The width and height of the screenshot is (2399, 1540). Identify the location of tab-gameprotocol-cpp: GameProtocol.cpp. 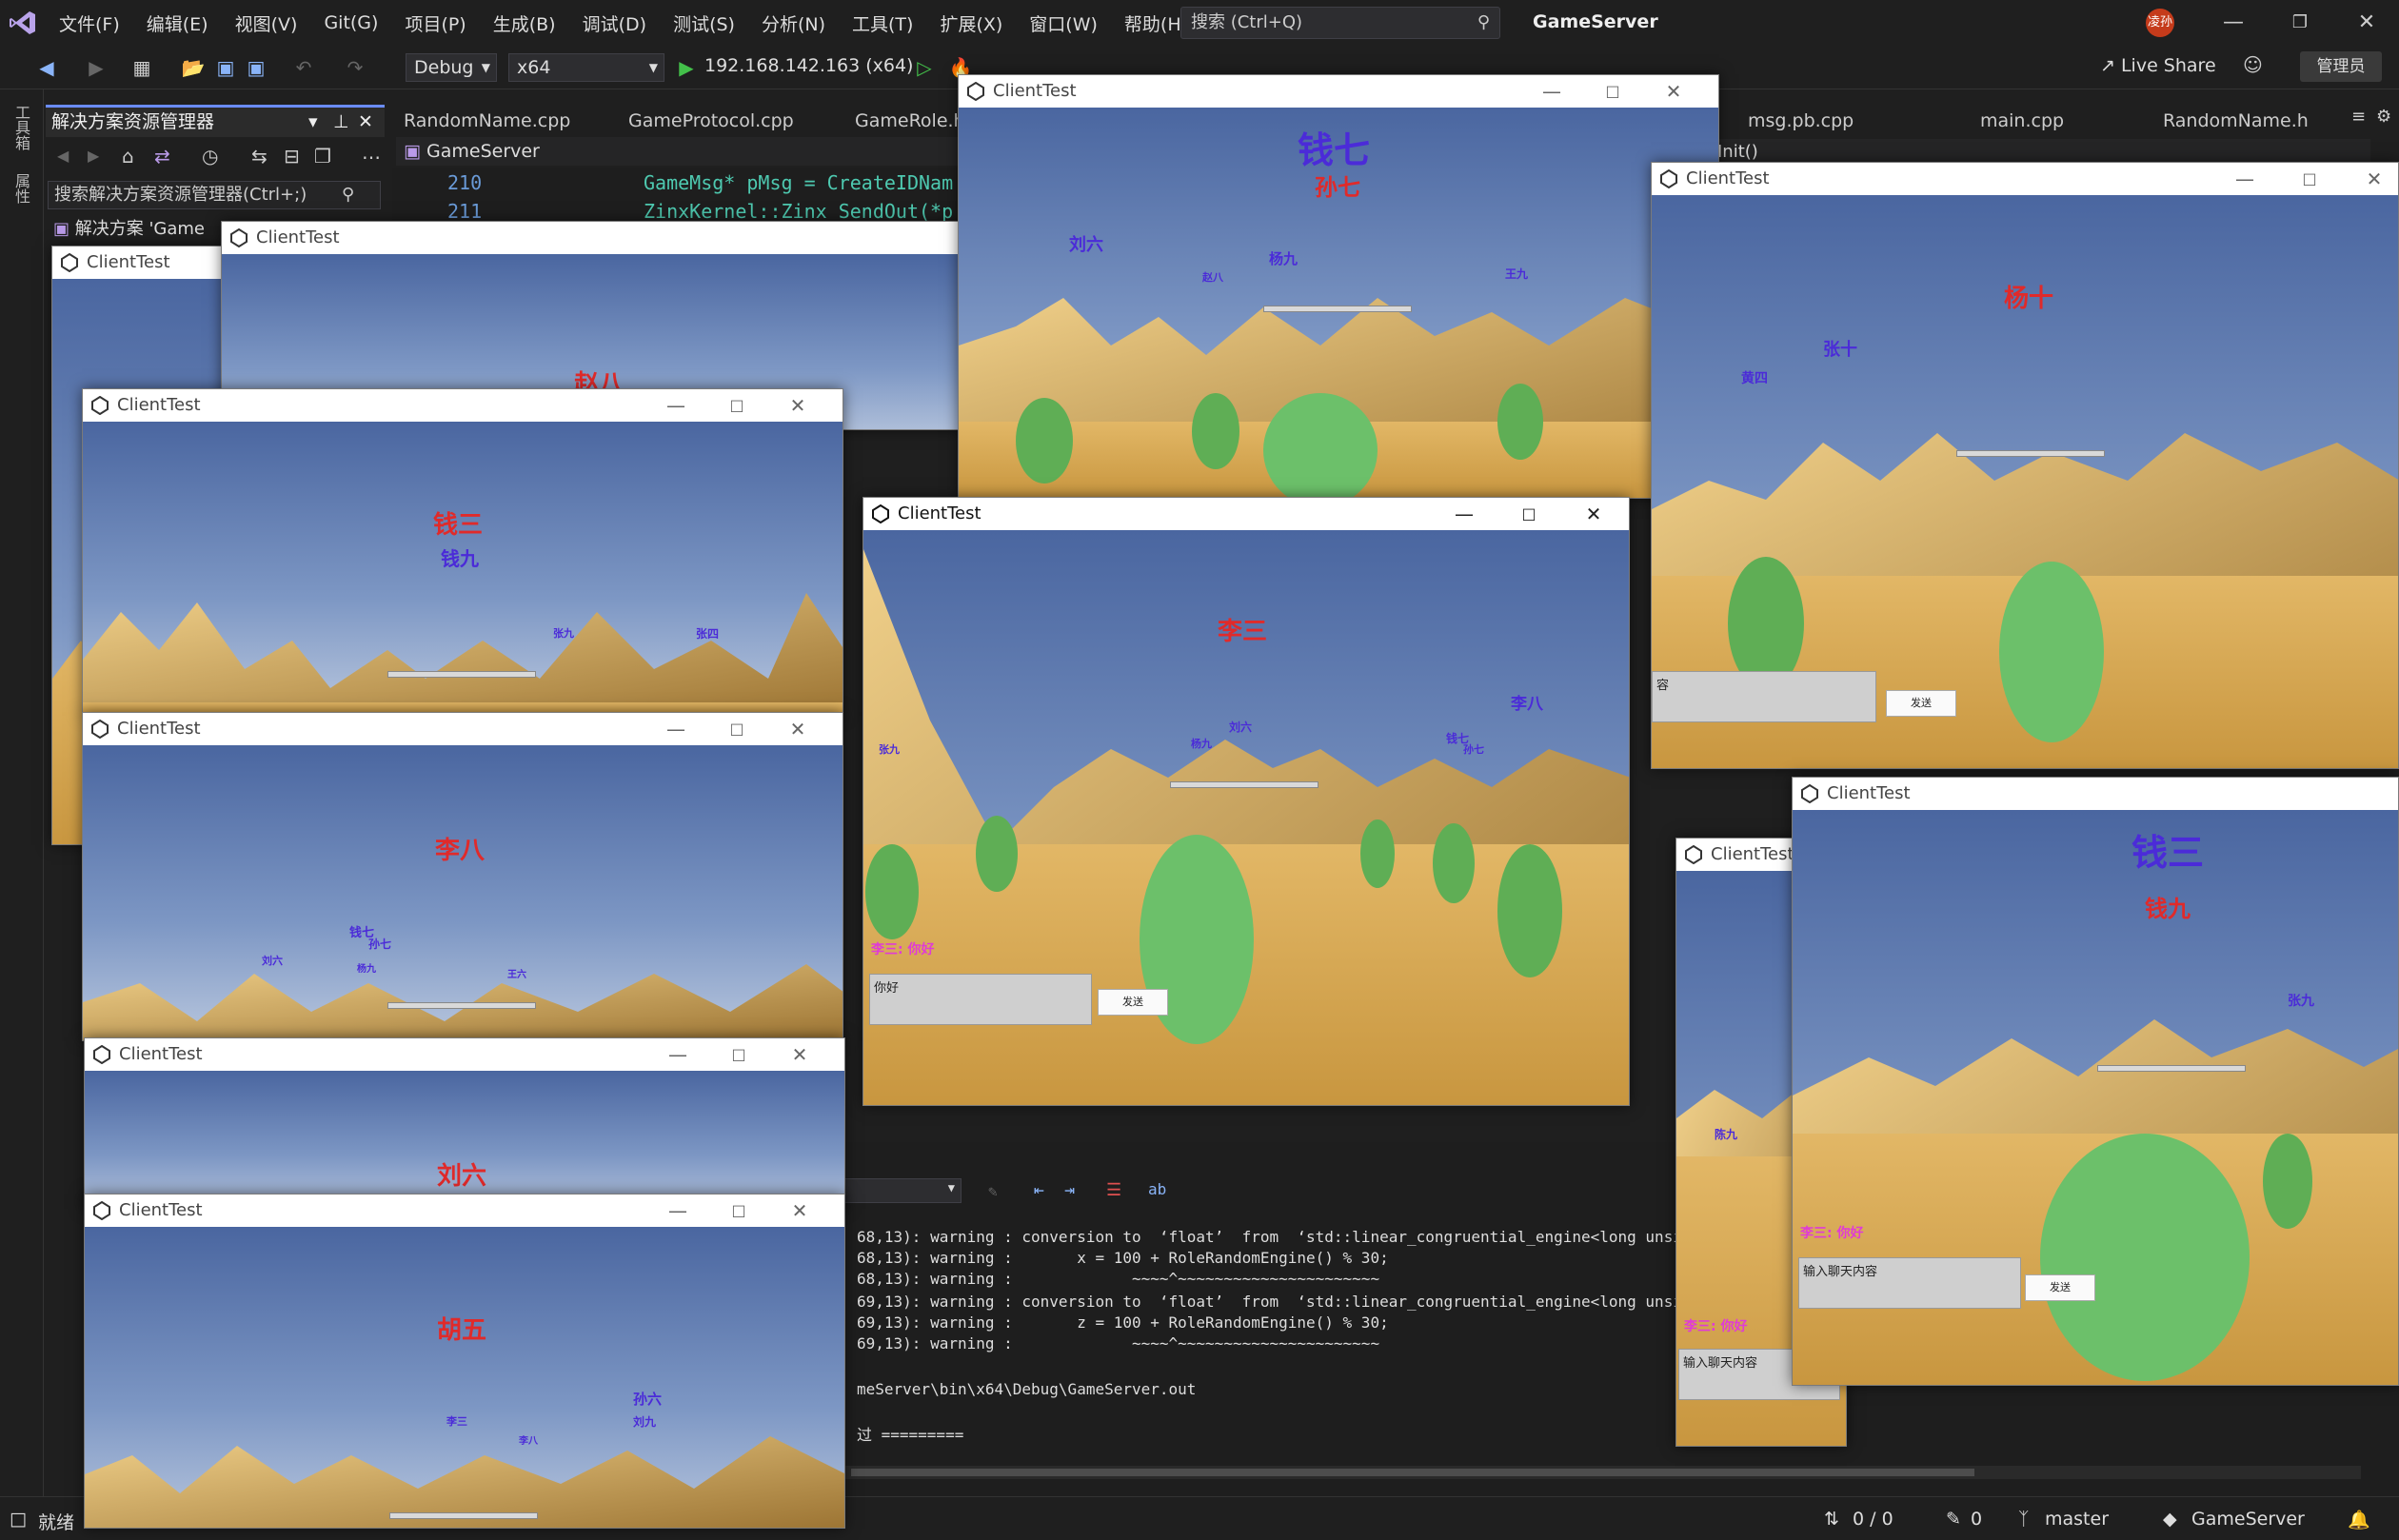
(729, 121).